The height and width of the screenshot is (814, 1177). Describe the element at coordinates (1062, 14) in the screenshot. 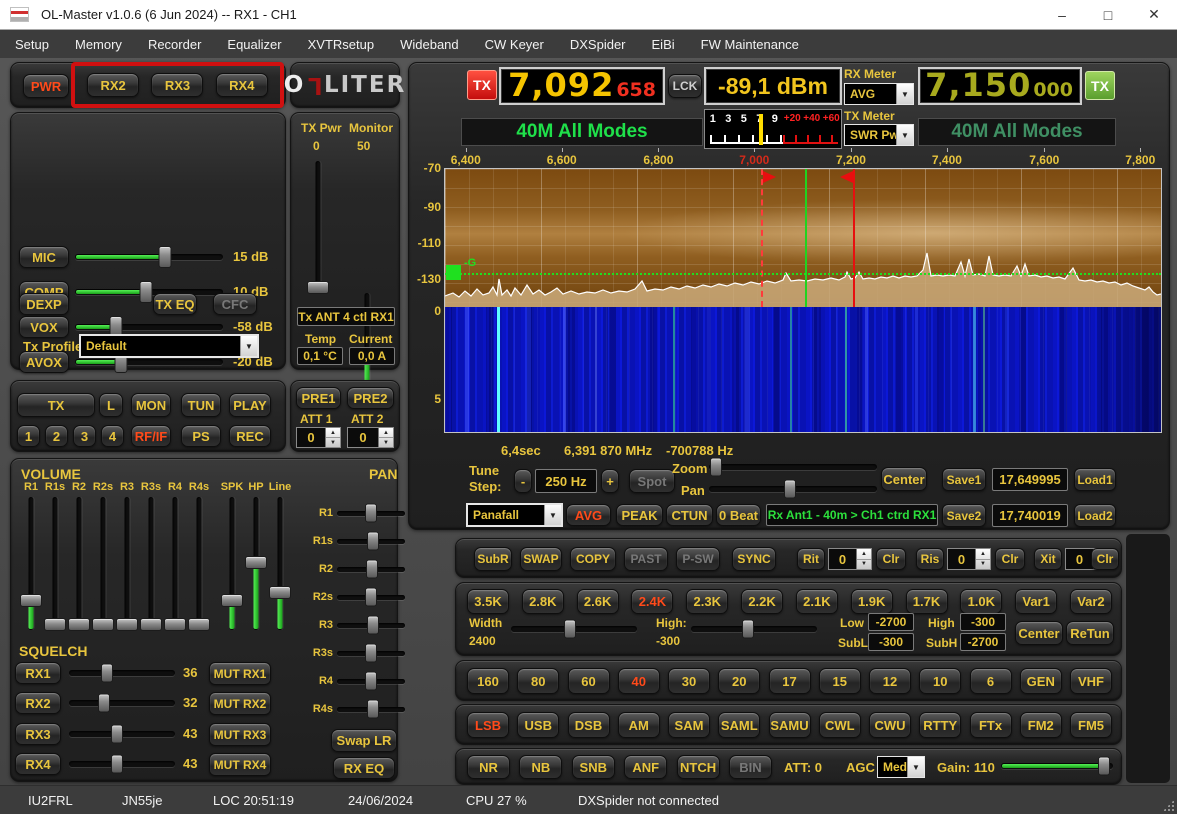

I see `minimize-button: –` at that location.